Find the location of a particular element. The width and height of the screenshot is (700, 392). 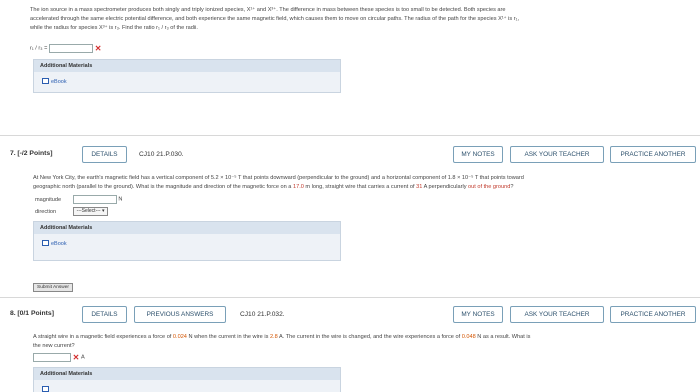

q8-points: [0/1 Points] is located at coordinates (35, 313).